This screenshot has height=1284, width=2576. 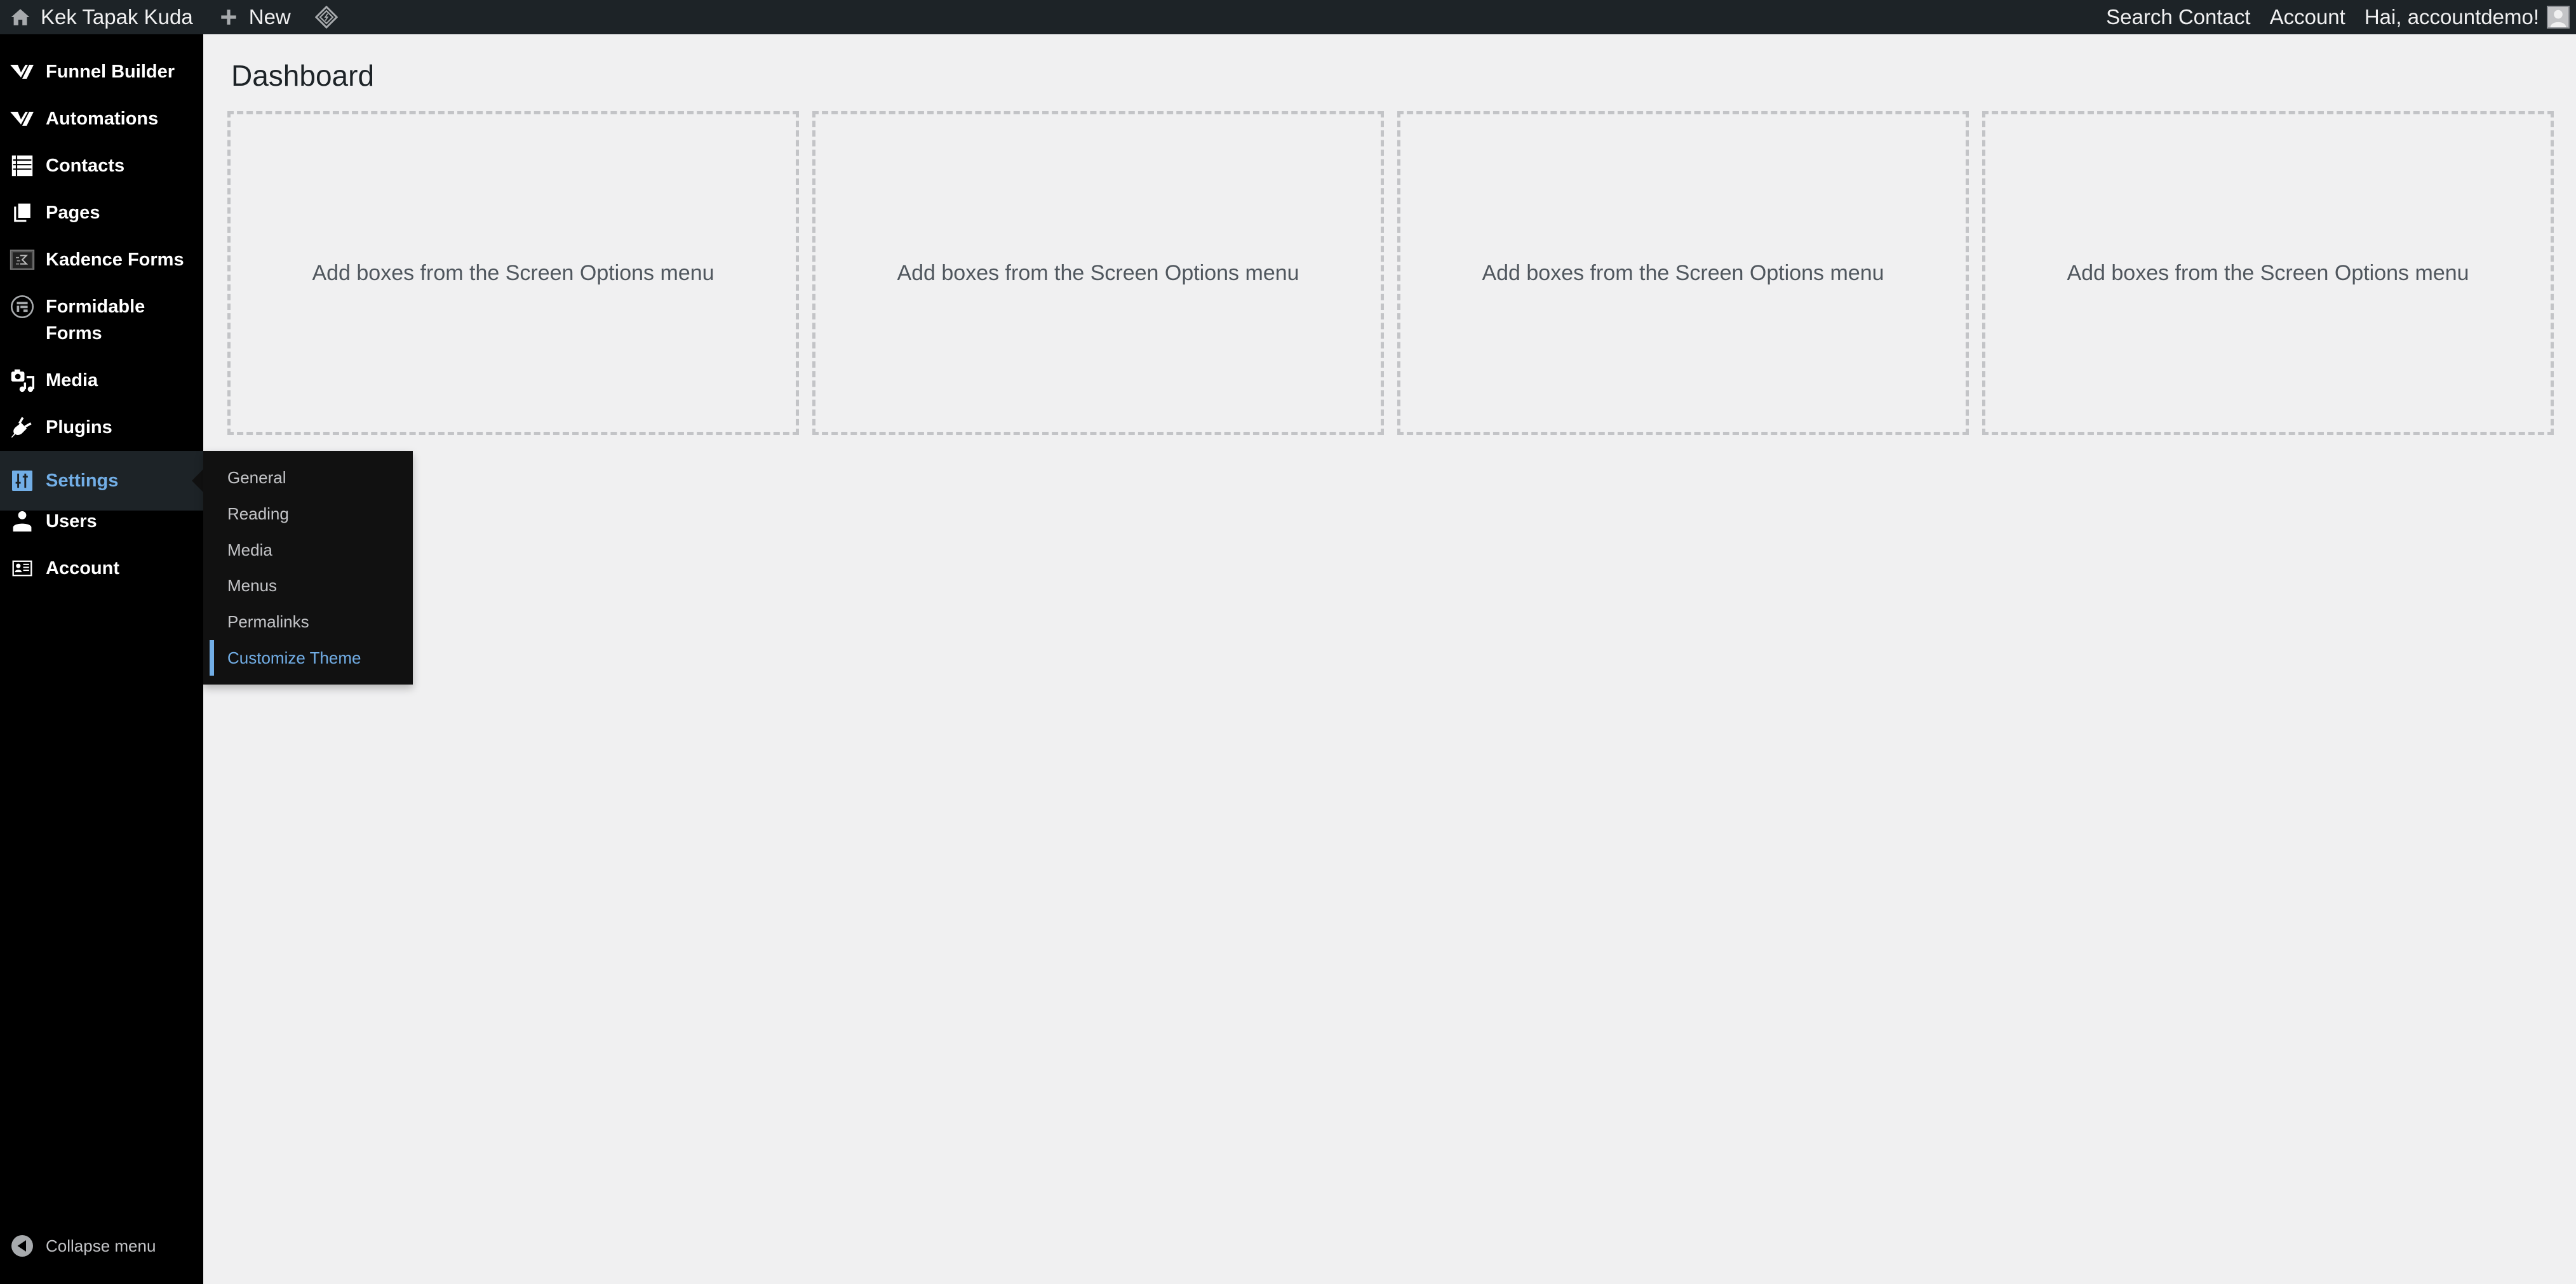 I want to click on account-label: Account, so click(x=2307, y=17).